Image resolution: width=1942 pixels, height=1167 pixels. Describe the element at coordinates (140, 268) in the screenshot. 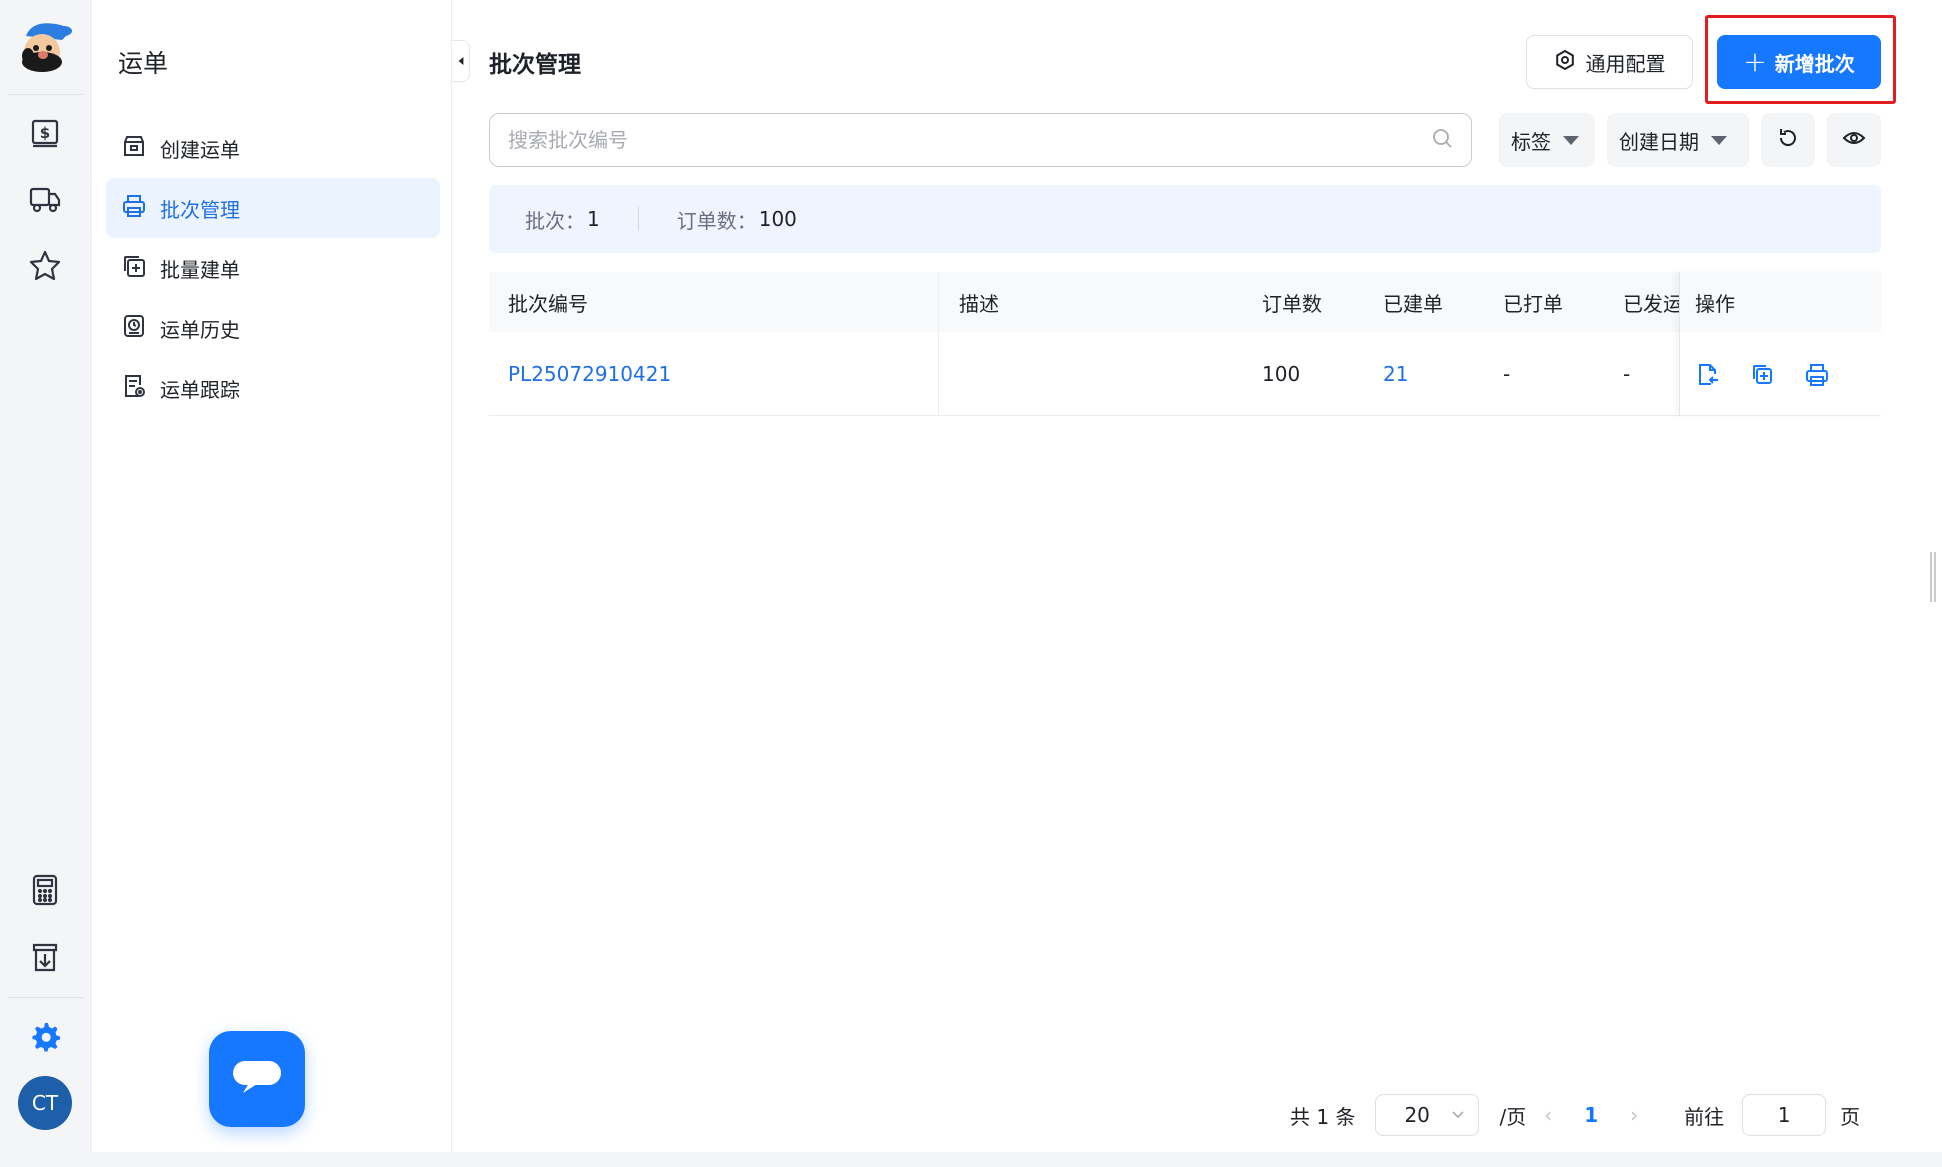

I see `copy-plus-icon` at that location.